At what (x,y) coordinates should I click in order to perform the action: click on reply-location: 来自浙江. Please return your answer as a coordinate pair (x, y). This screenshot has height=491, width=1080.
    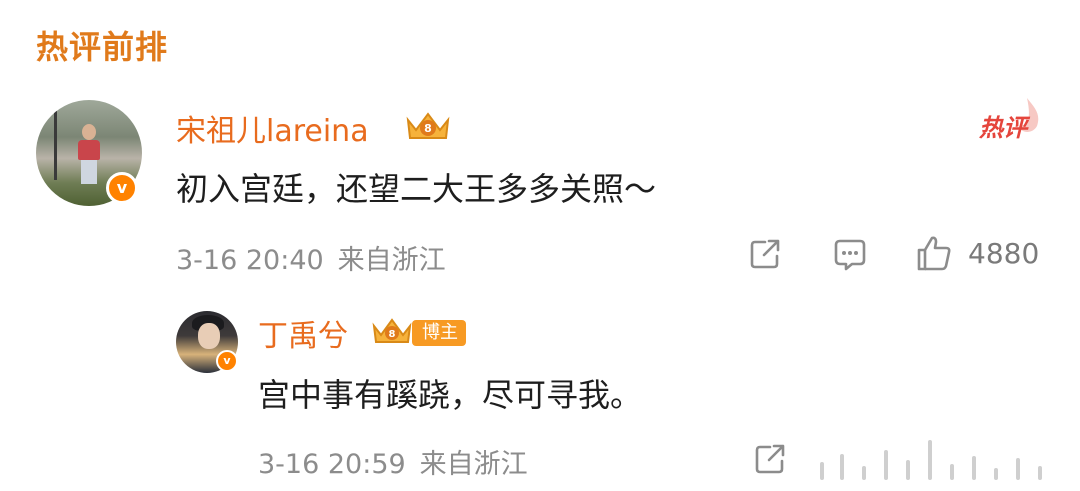
    Looking at the image, I should click on (473, 464).